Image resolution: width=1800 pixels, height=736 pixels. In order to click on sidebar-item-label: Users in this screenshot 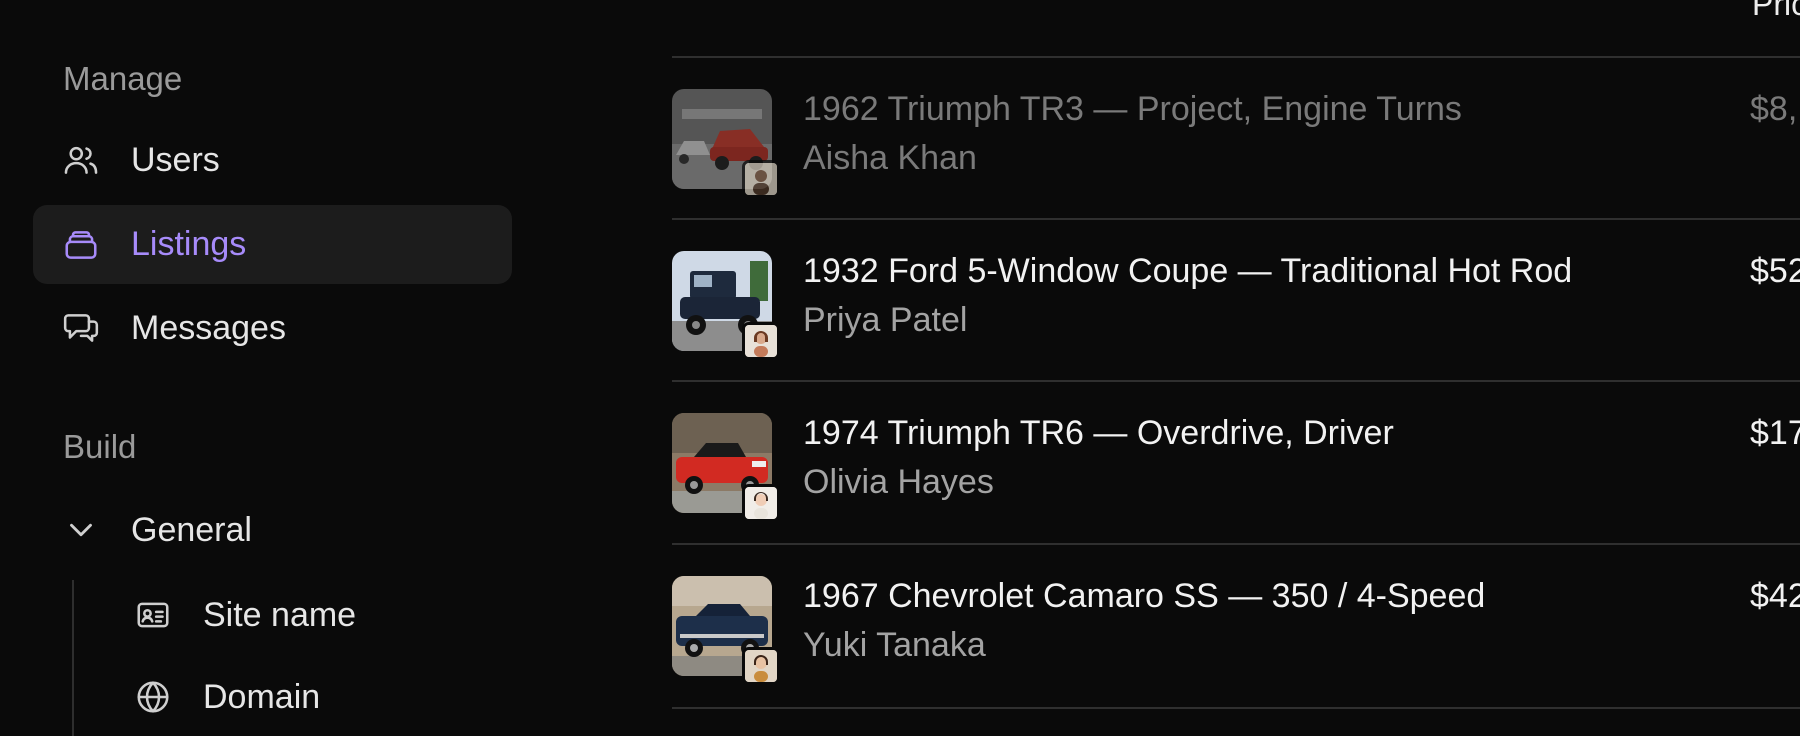, I will do `click(175, 159)`.